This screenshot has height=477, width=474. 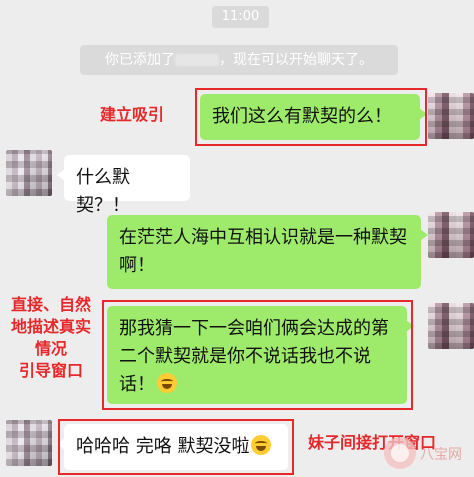 I want to click on watermark-logo-icon: 八宝网, so click(x=423, y=453).